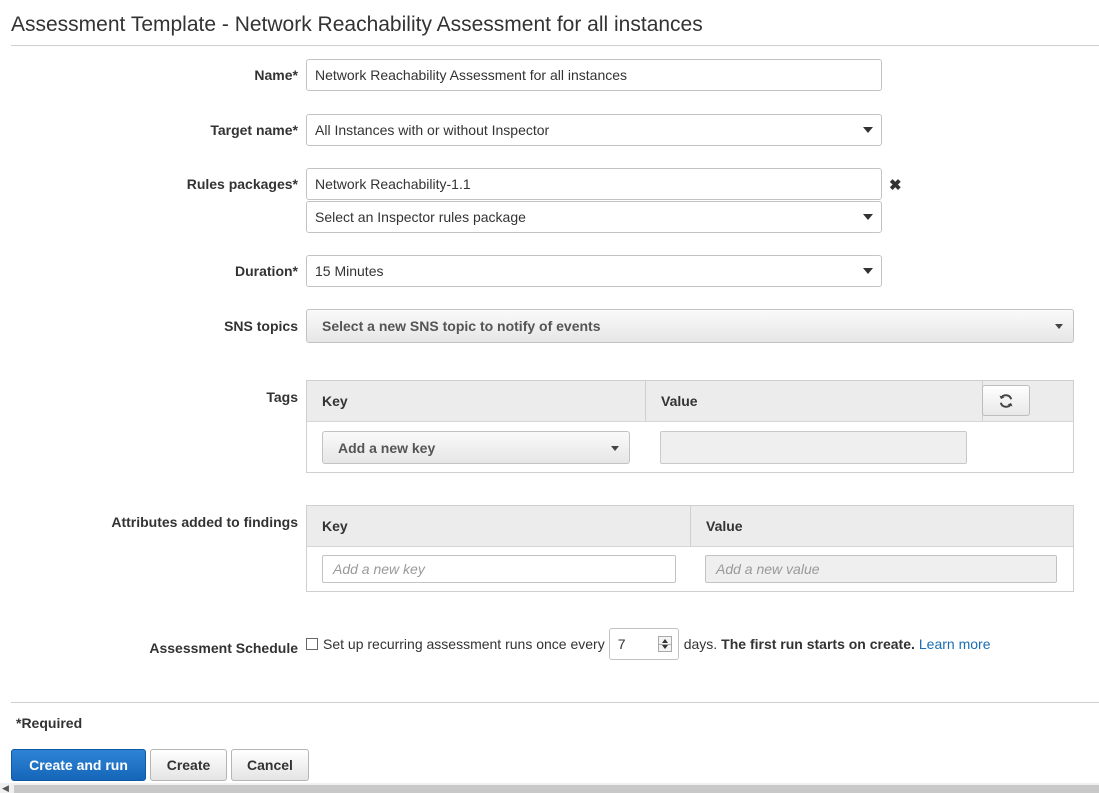 Image resolution: width=1099 pixels, height=793 pixels. Describe the element at coordinates (379, 569) in the screenshot. I see `attribute-key-placeholder: Add a new key` at that location.